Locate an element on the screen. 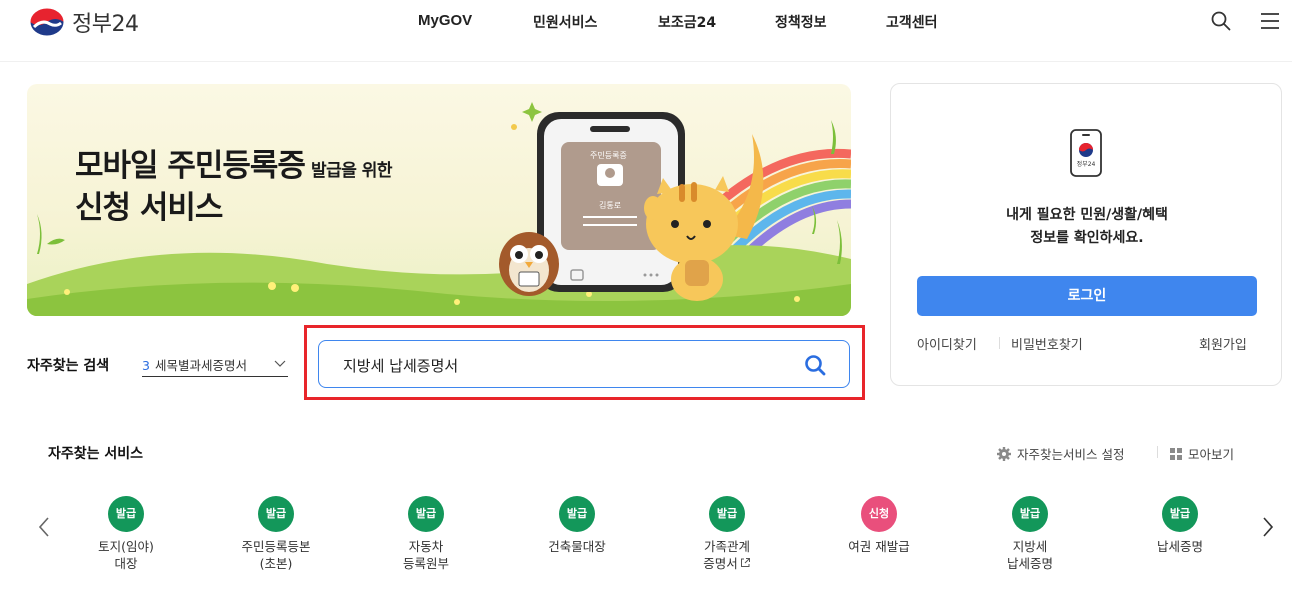 The width and height of the screenshot is (1292, 589). service-item: 신청여권 재발급 is located at coordinates (879, 525).